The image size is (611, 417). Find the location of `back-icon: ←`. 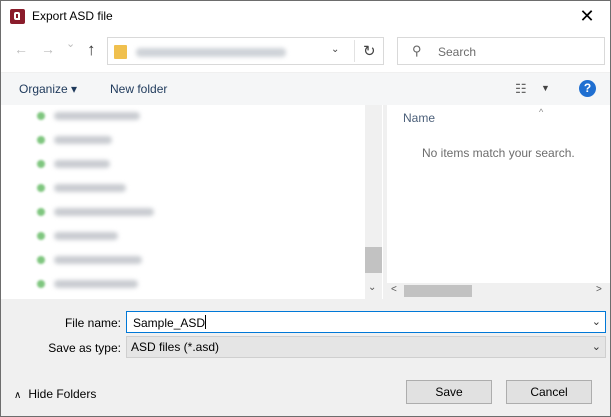

back-icon: ← is located at coordinates (21, 49).